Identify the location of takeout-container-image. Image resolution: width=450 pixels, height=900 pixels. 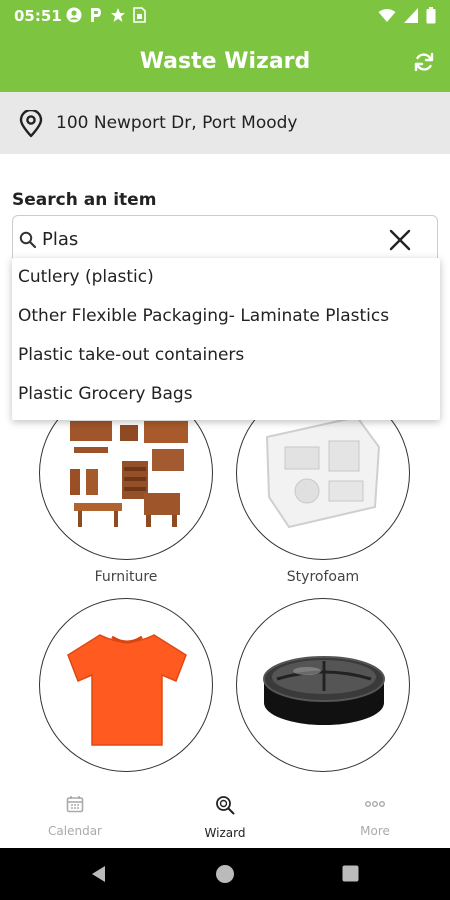
(324, 690).